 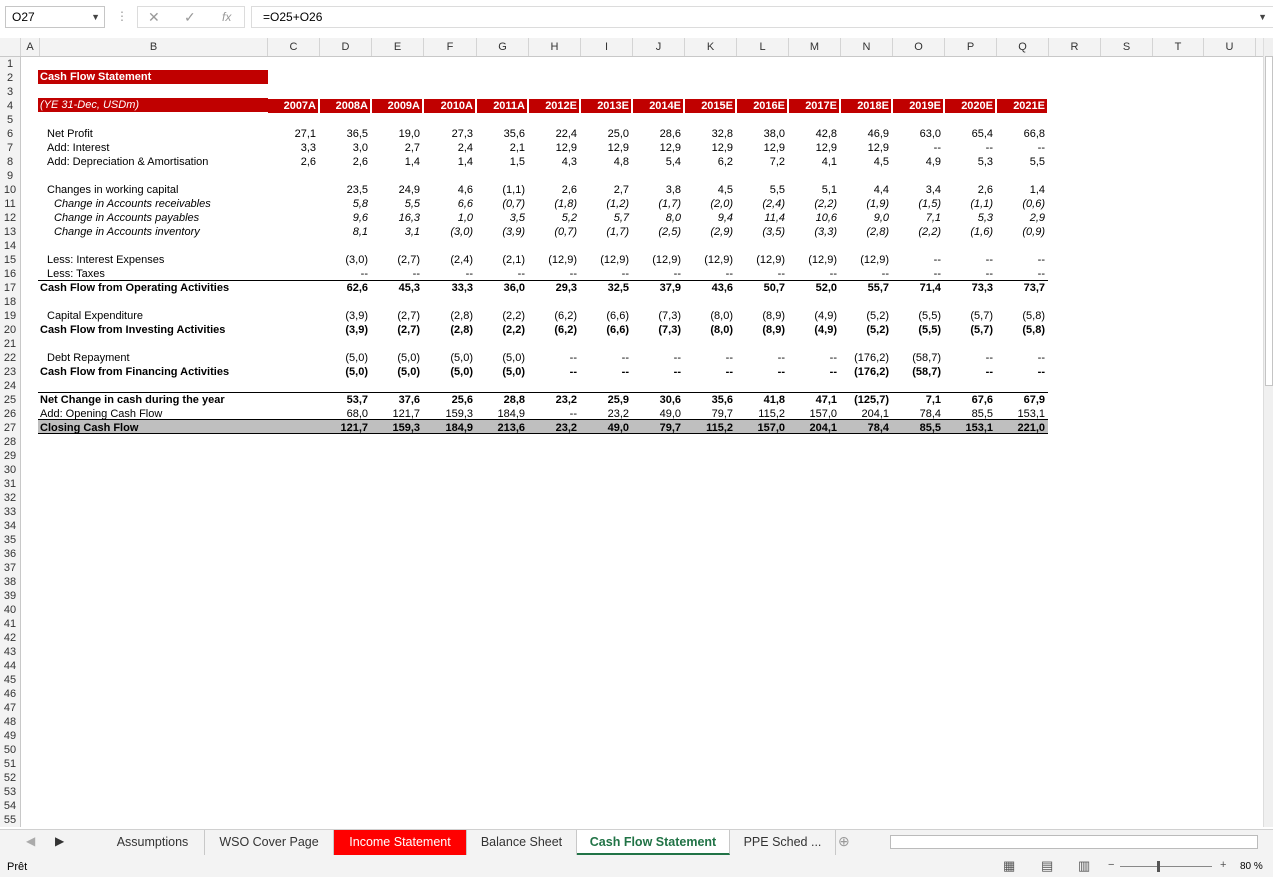 I want to click on row-header: 19, so click(x=10, y=316).